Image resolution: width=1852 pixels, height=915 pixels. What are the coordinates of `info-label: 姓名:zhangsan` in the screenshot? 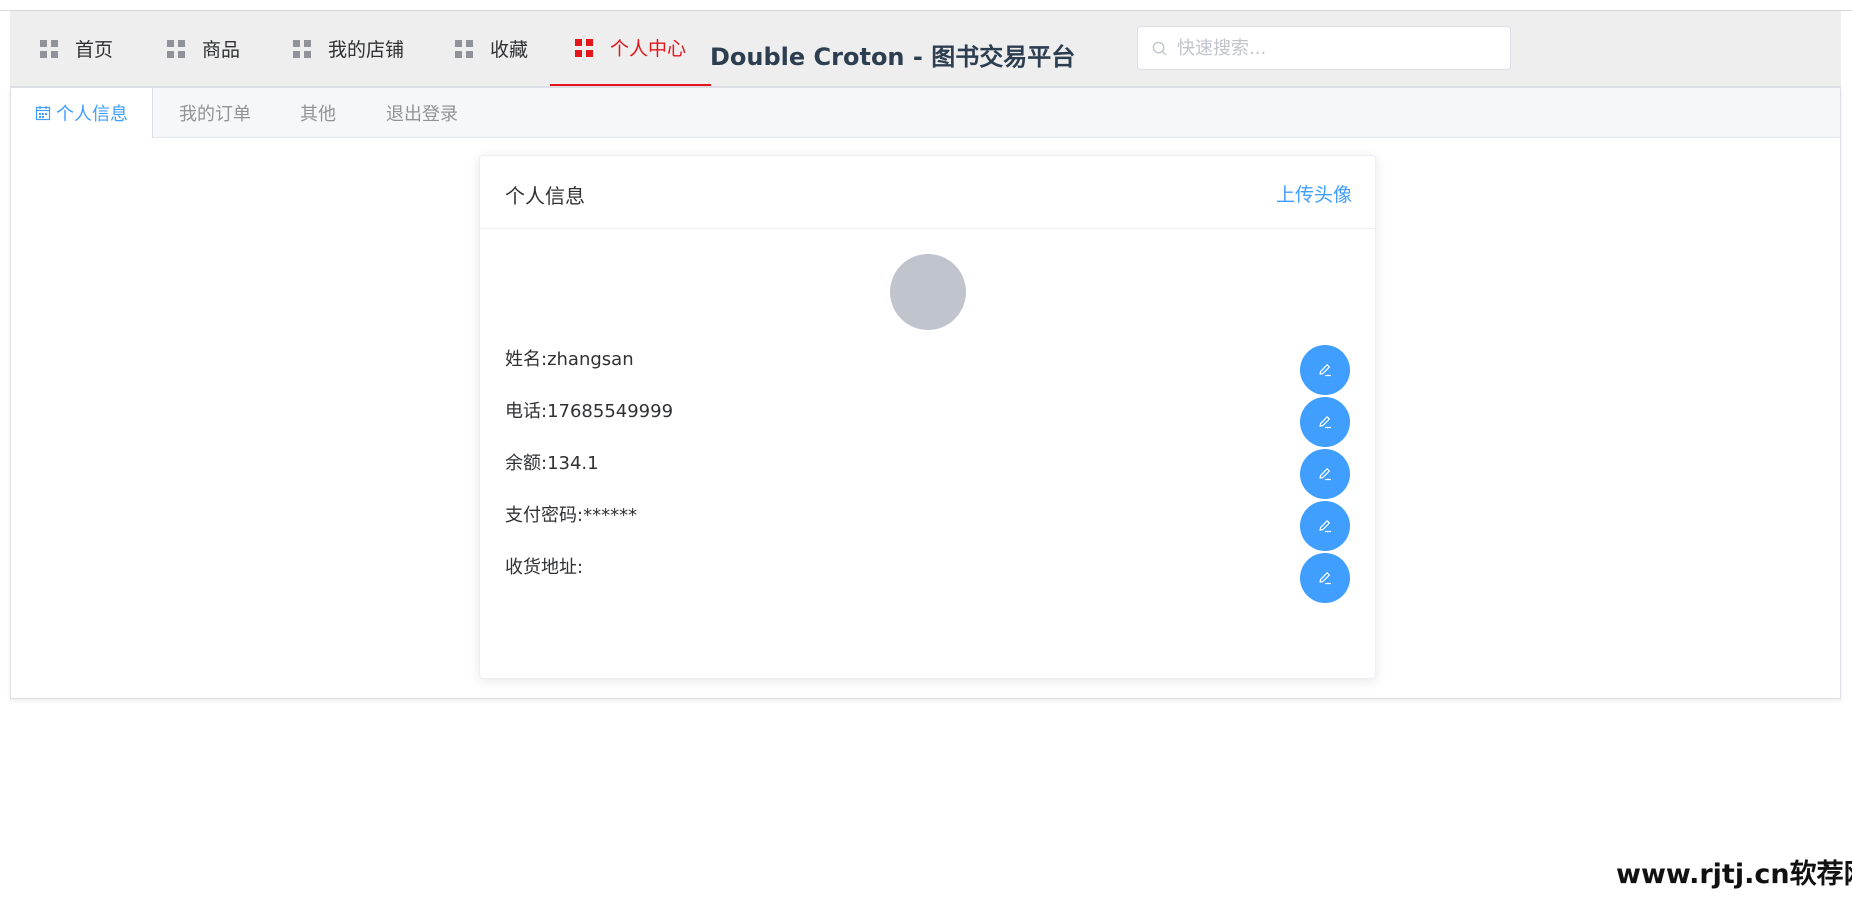 It's located at (569, 359).